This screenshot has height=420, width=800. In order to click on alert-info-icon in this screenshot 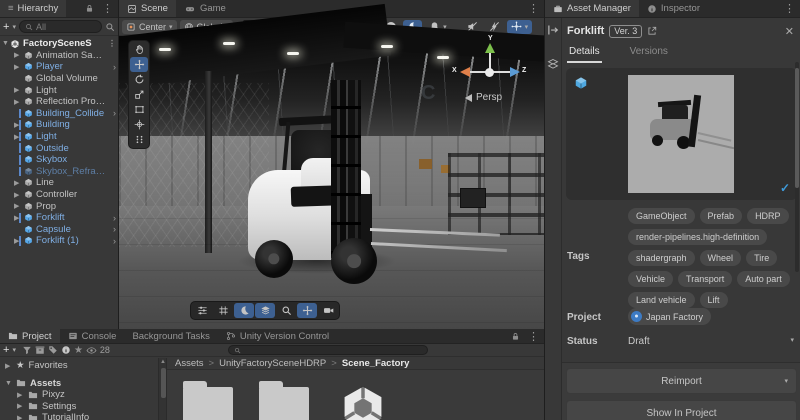, I will do `click(66, 350)`.